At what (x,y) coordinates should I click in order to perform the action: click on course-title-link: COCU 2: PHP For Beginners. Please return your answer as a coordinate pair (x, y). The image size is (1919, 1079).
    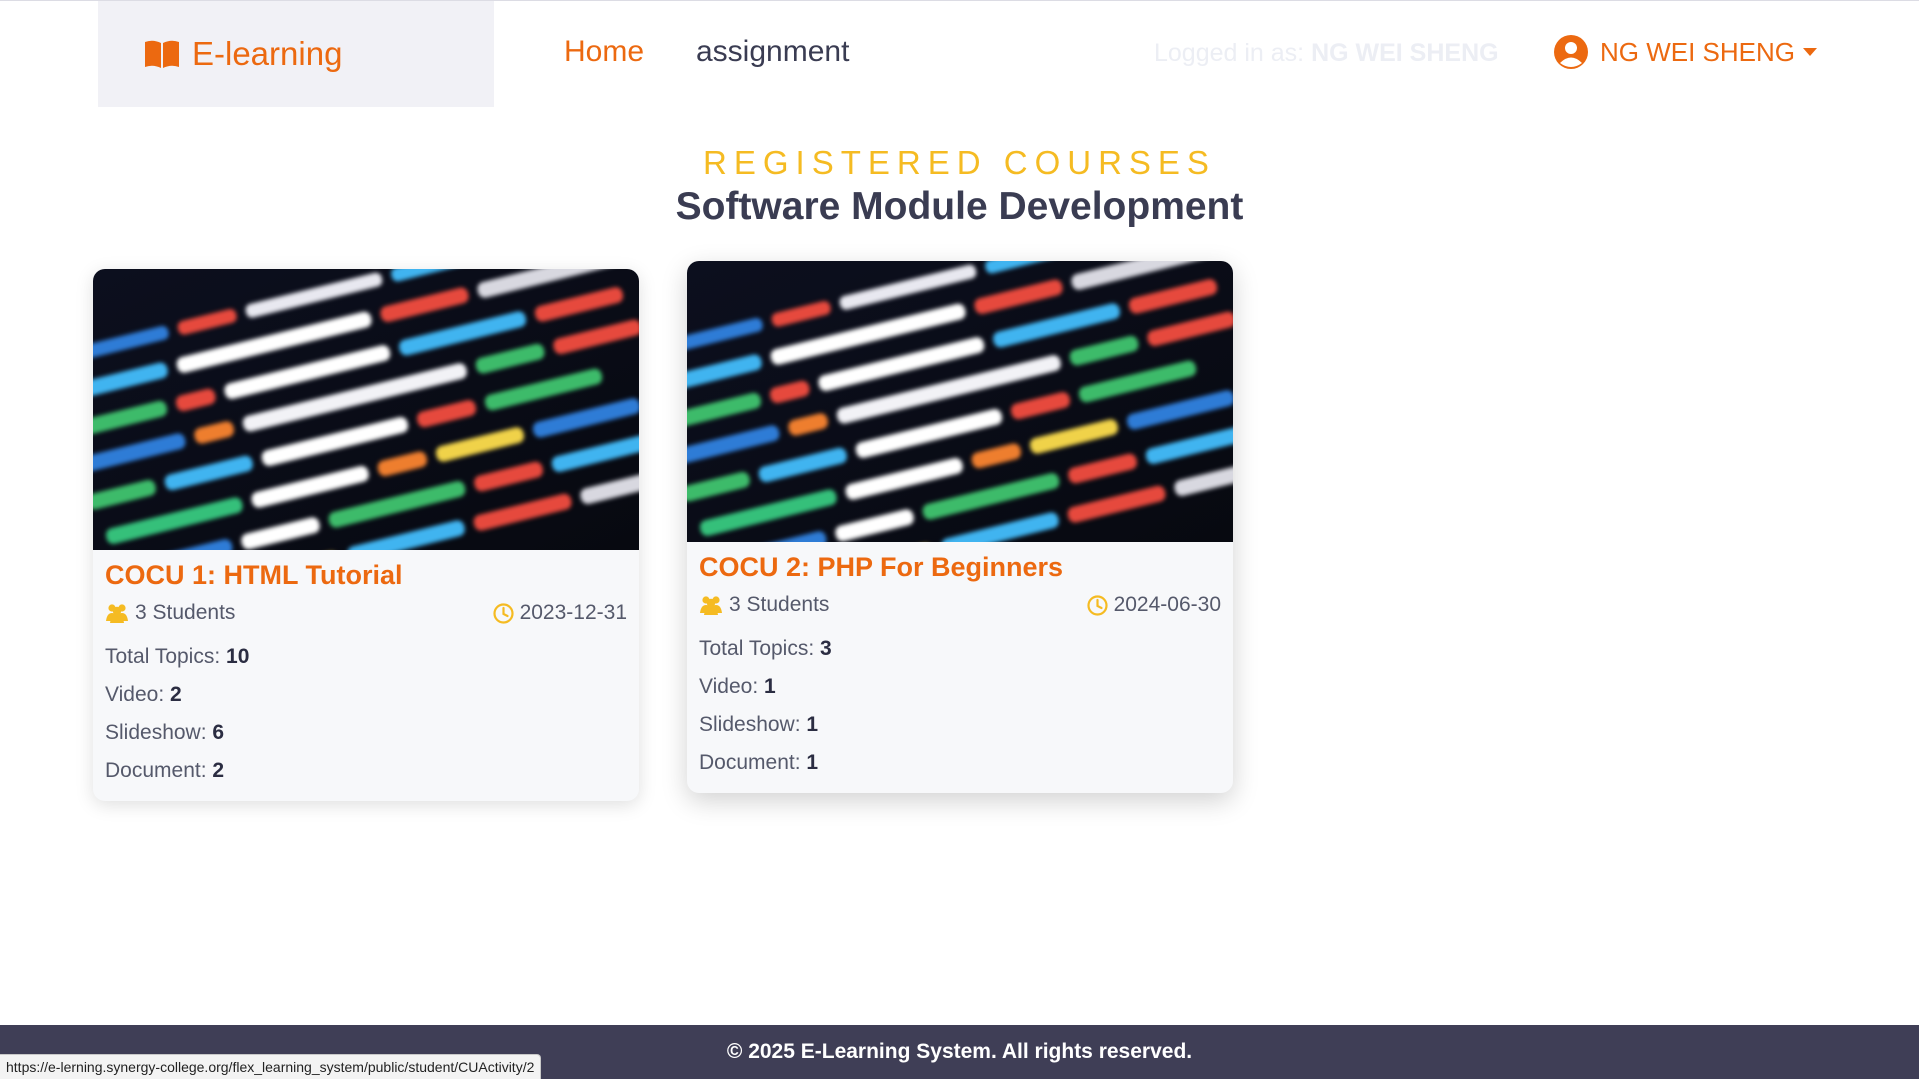
    Looking at the image, I should click on (960, 567).